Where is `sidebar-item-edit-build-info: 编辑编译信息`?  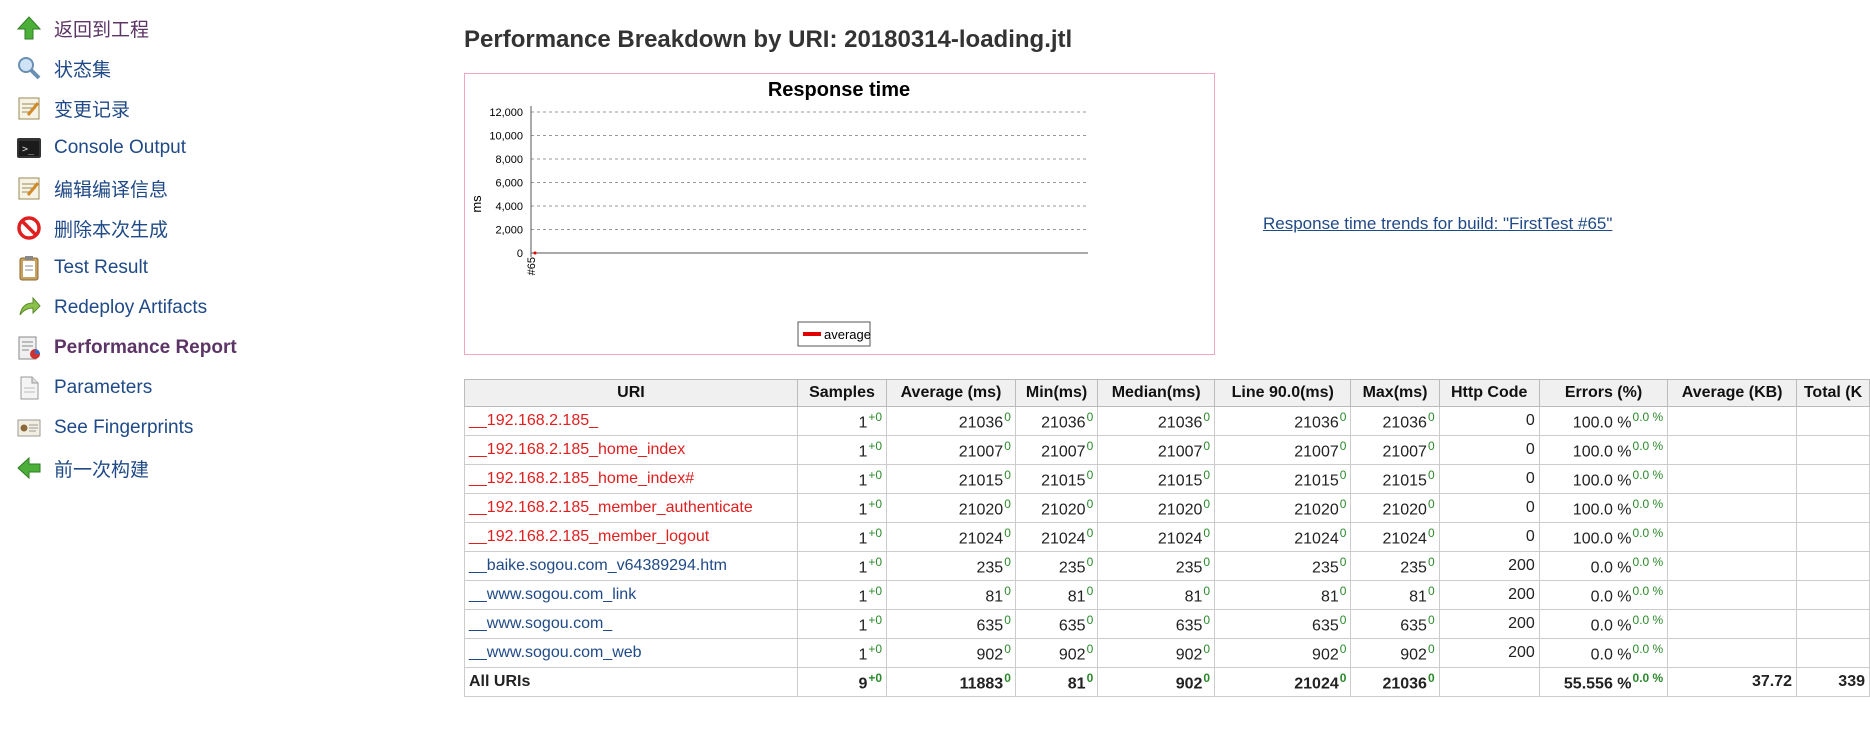
sidebar-item-edit-build-info: 编辑编译信息 is located at coordinates (179, 188).